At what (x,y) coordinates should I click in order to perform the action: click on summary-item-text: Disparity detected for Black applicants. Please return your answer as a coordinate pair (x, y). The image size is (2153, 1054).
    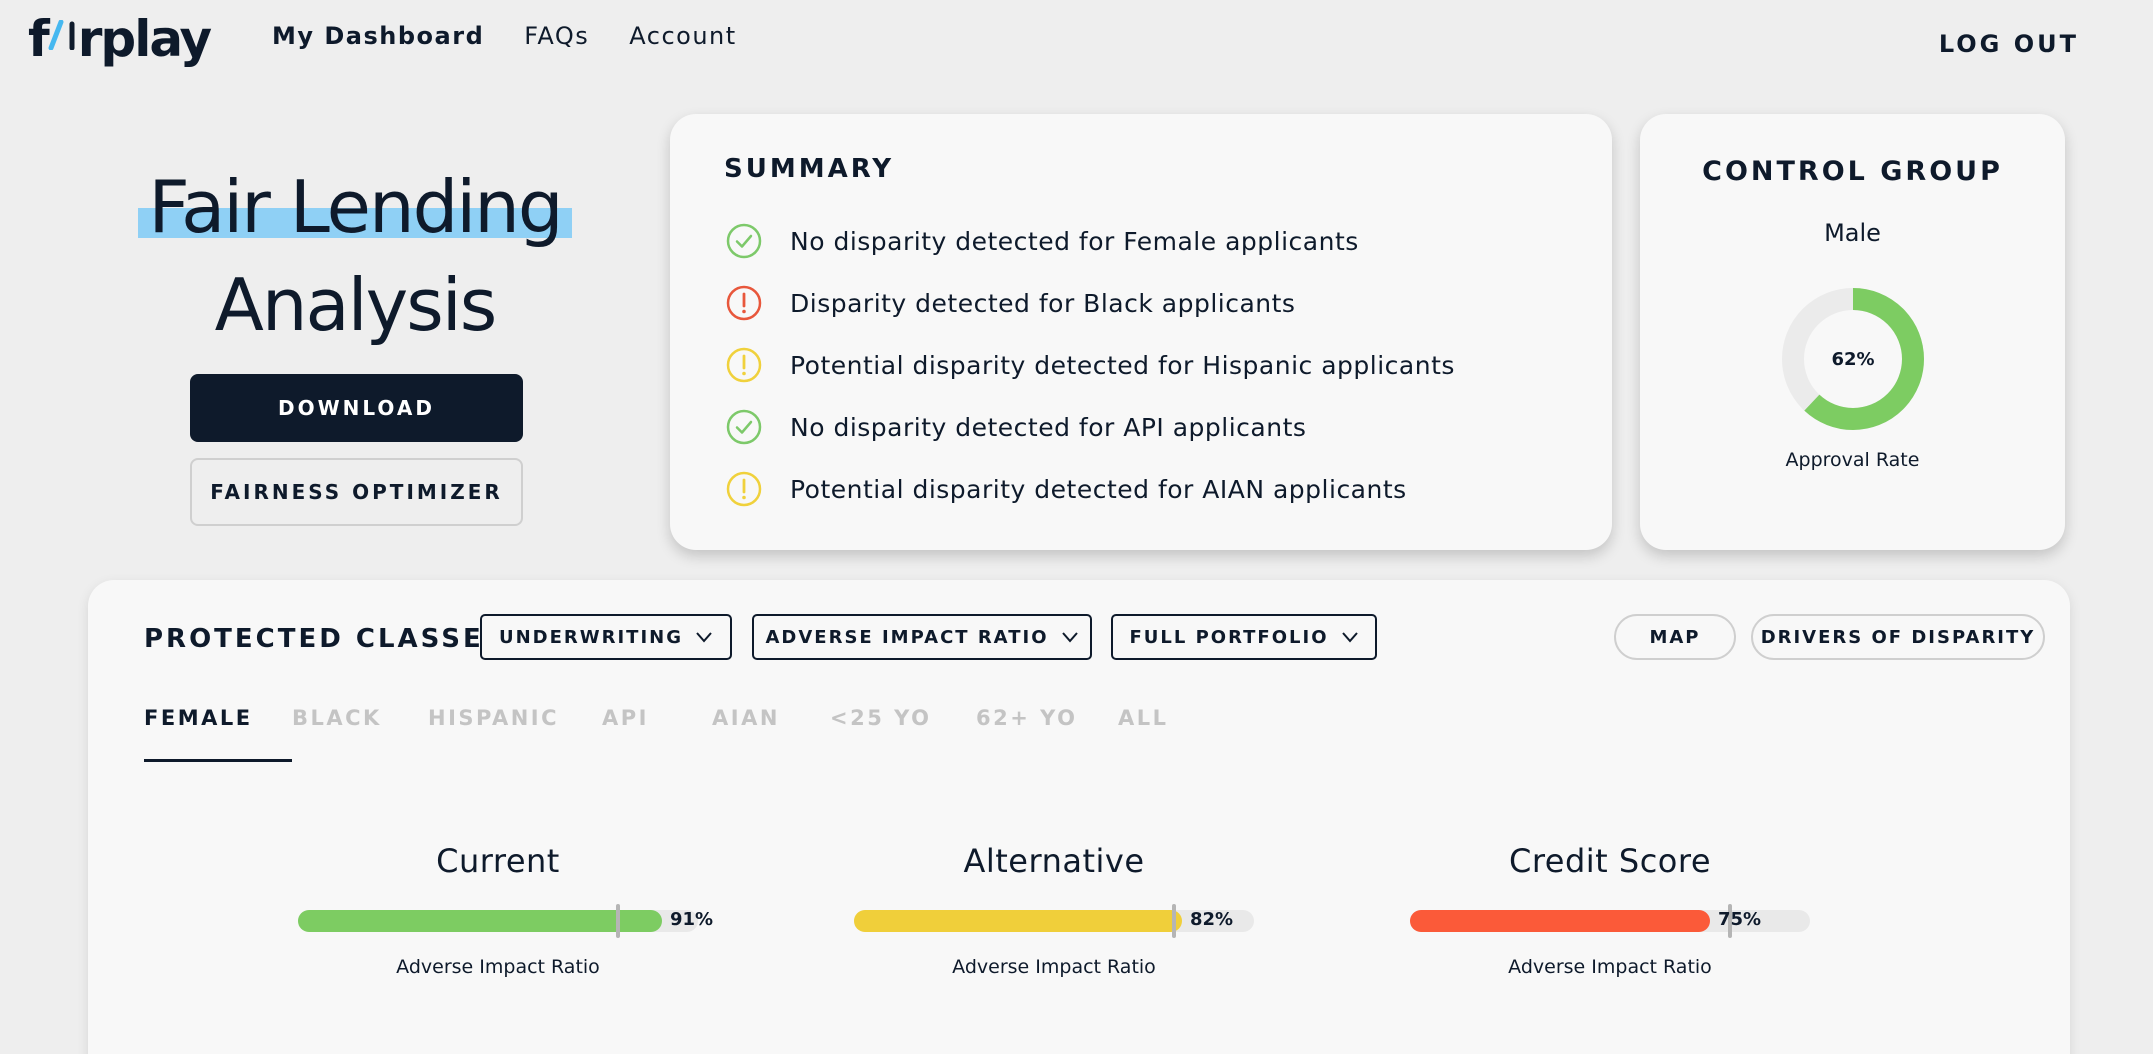
    Looking at the image, I should click on (1043, 303).